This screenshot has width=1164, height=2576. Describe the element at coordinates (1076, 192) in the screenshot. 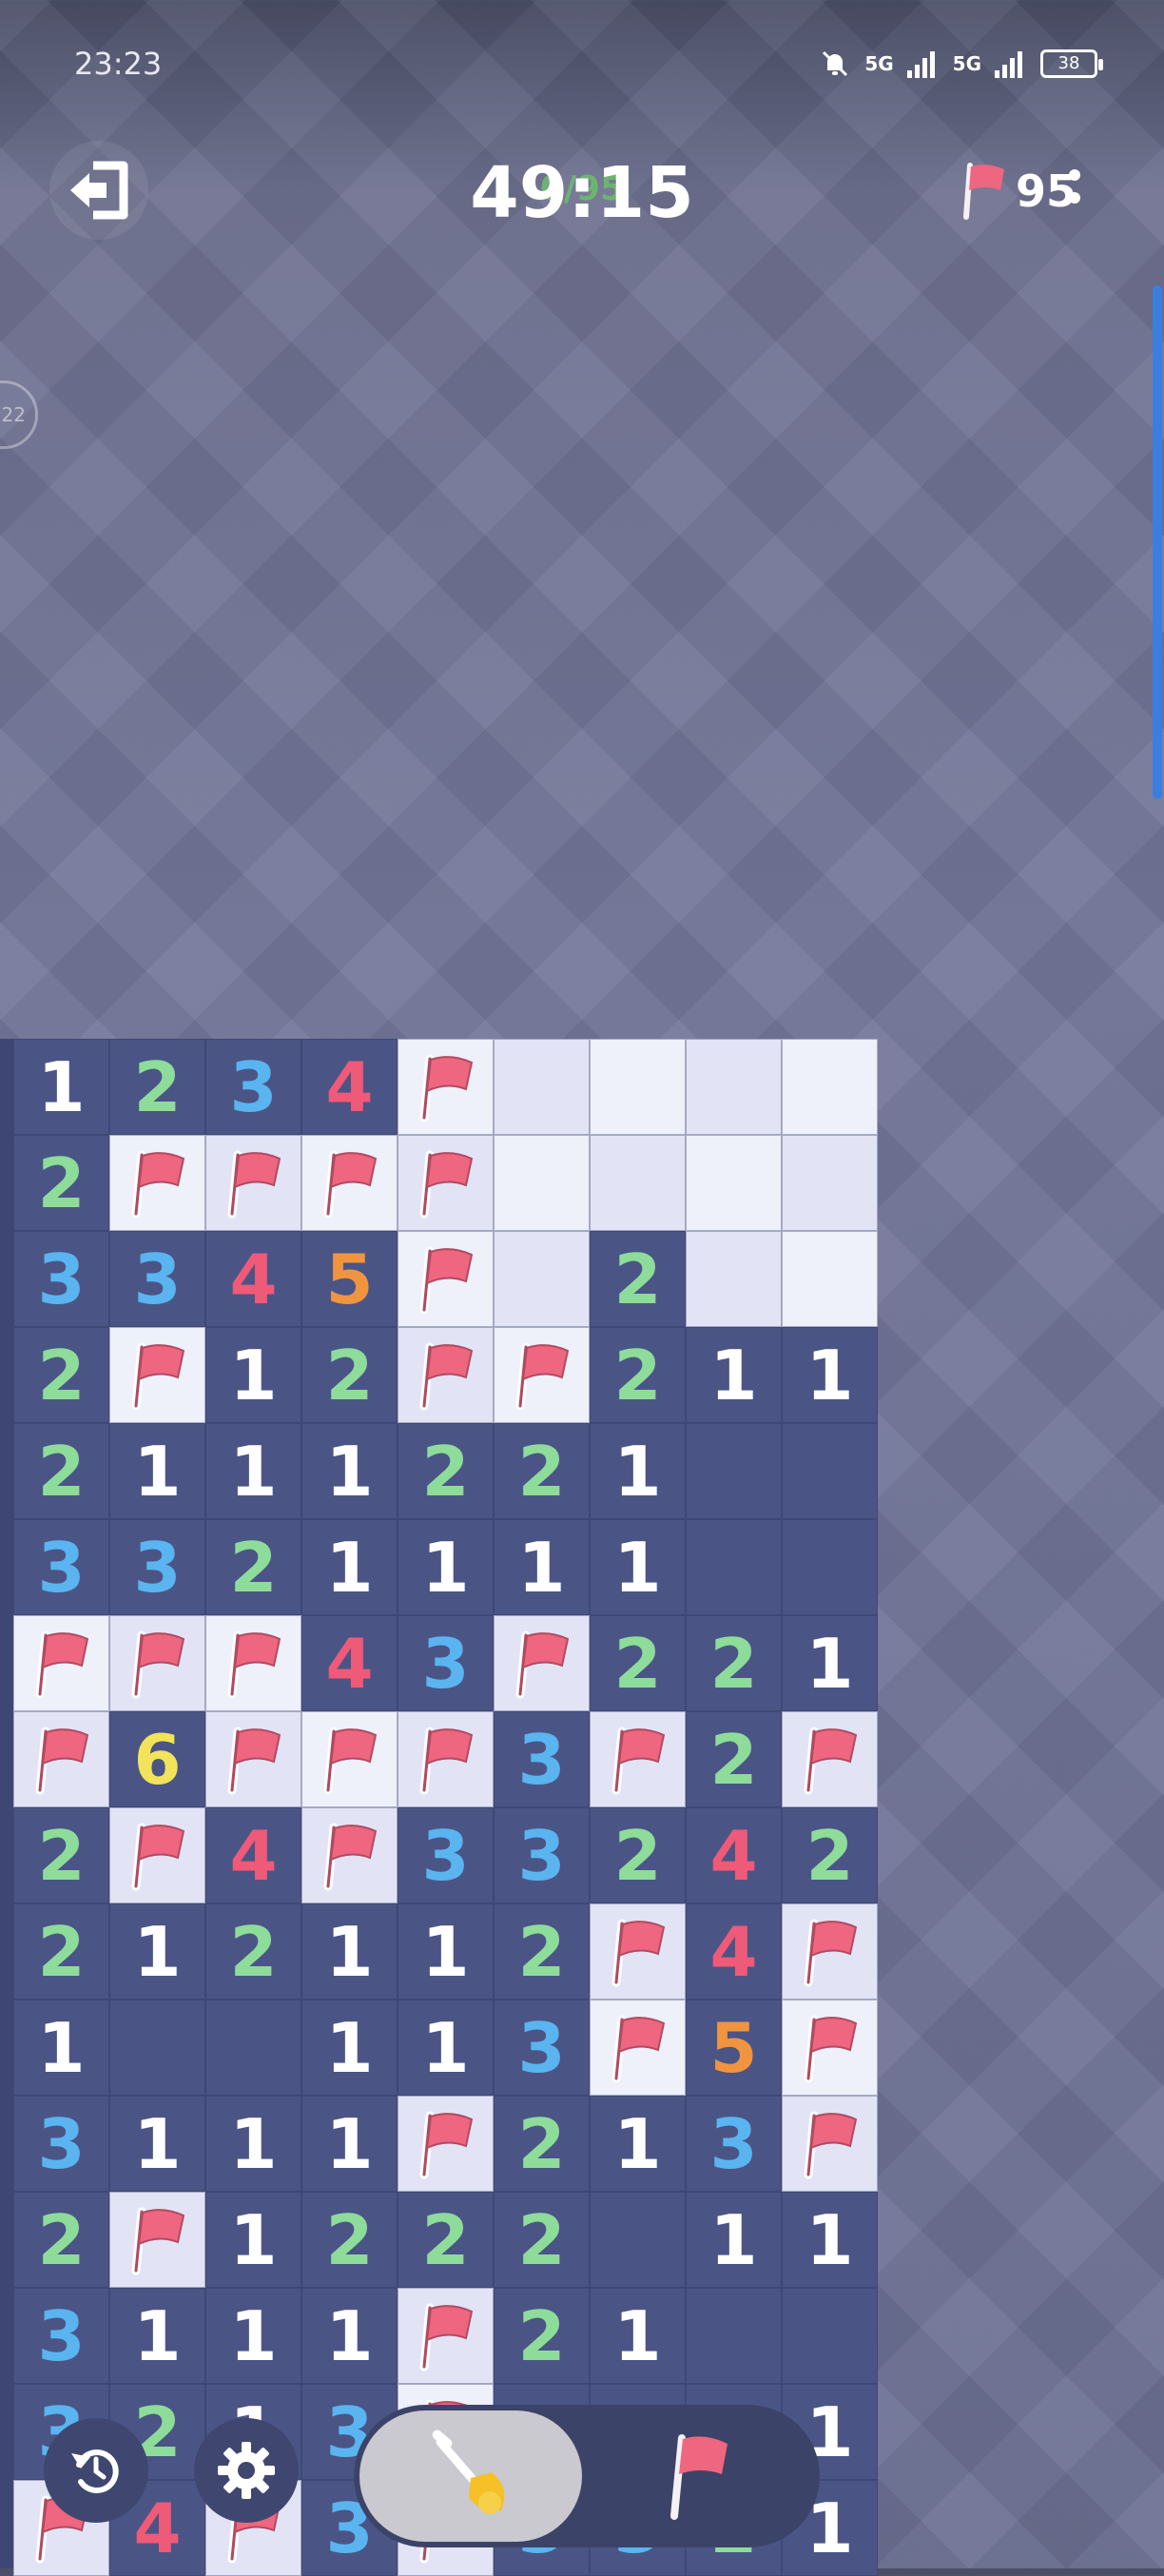

I see `more-options-button` at that location.